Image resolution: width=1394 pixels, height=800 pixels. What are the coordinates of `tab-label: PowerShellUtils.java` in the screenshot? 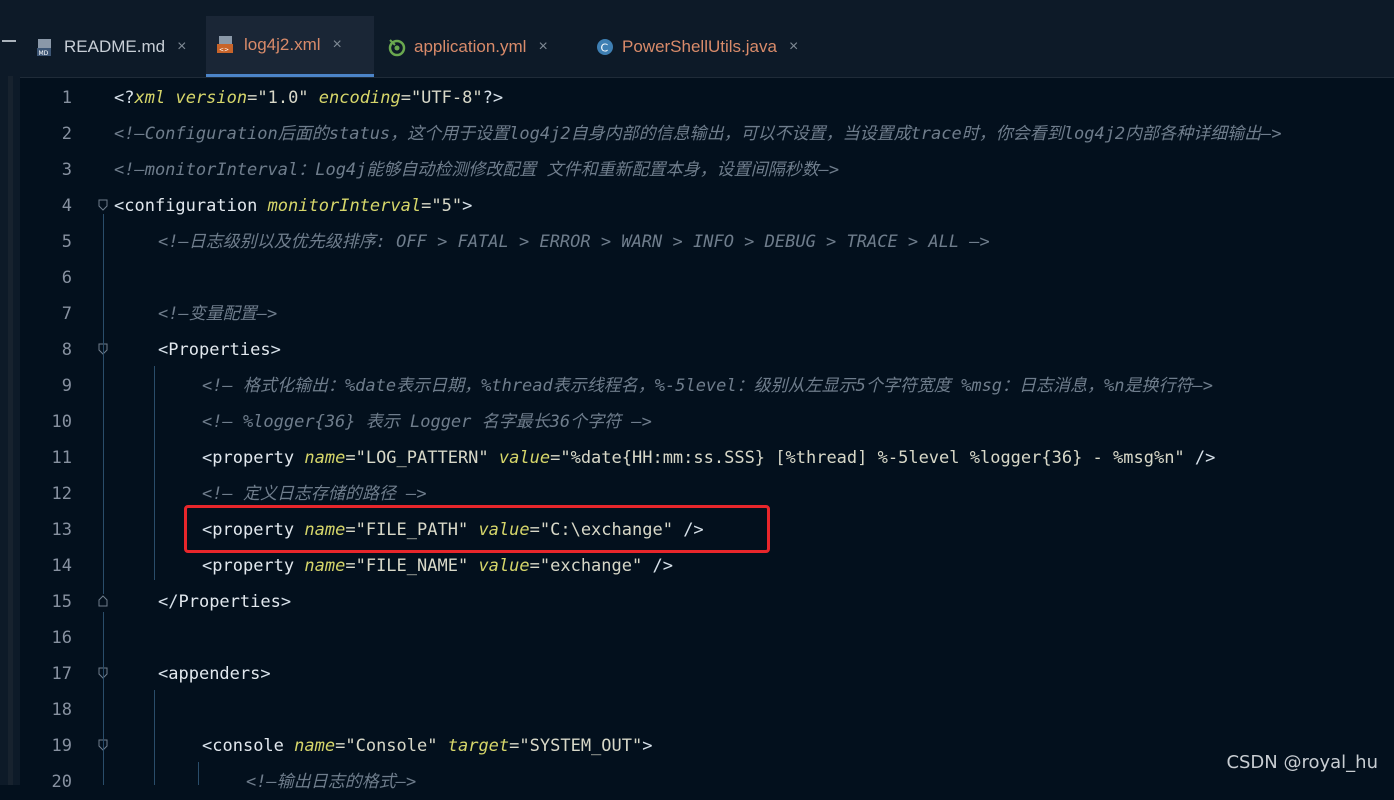 It's located at (699, 47).